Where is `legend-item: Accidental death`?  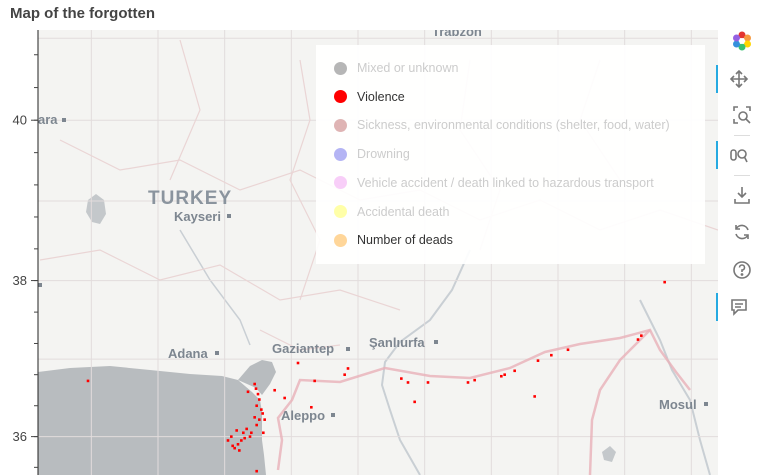 legend-item: Accidental death is located at coordinates (391, 212).